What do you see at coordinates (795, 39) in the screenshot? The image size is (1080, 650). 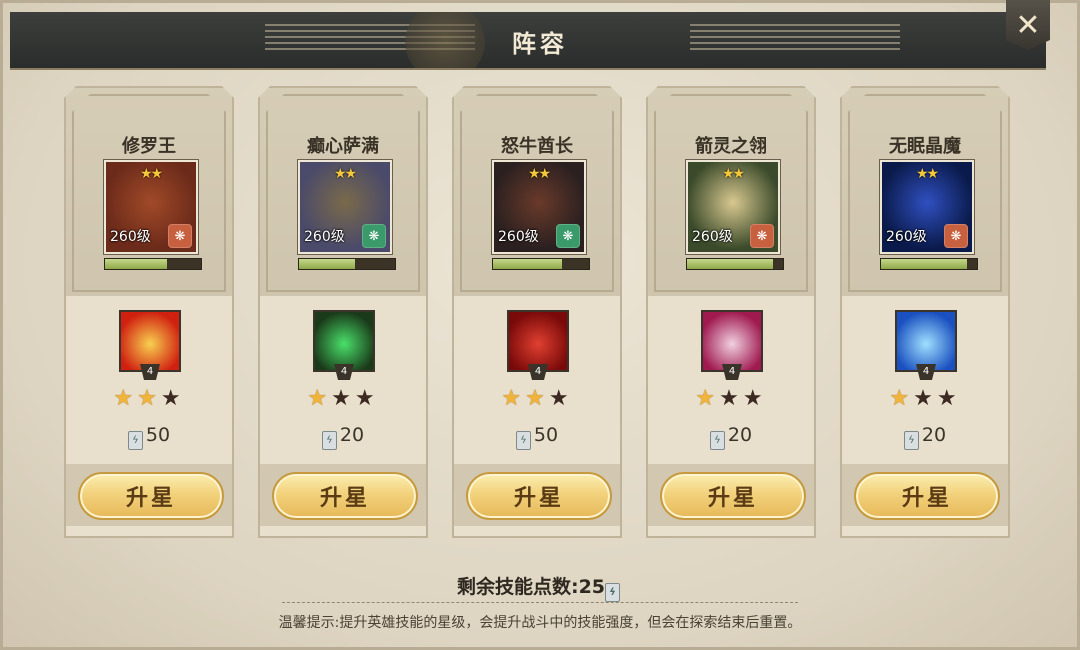 I see `title-decoration-right` at bounding box center [795, 39].